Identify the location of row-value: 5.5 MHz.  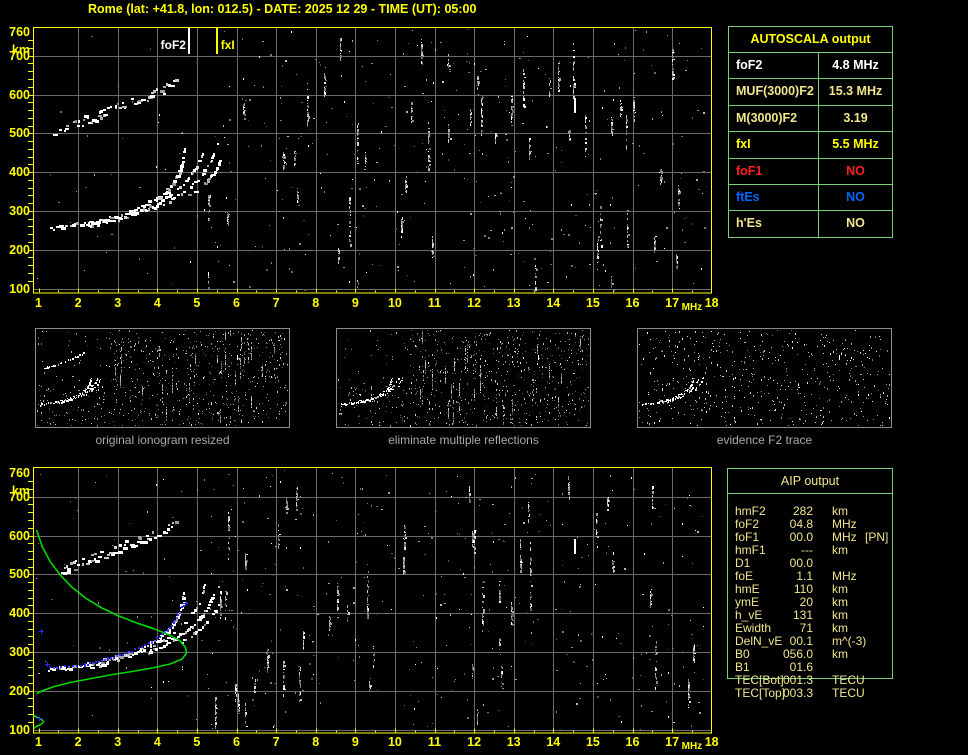
(855, 144).